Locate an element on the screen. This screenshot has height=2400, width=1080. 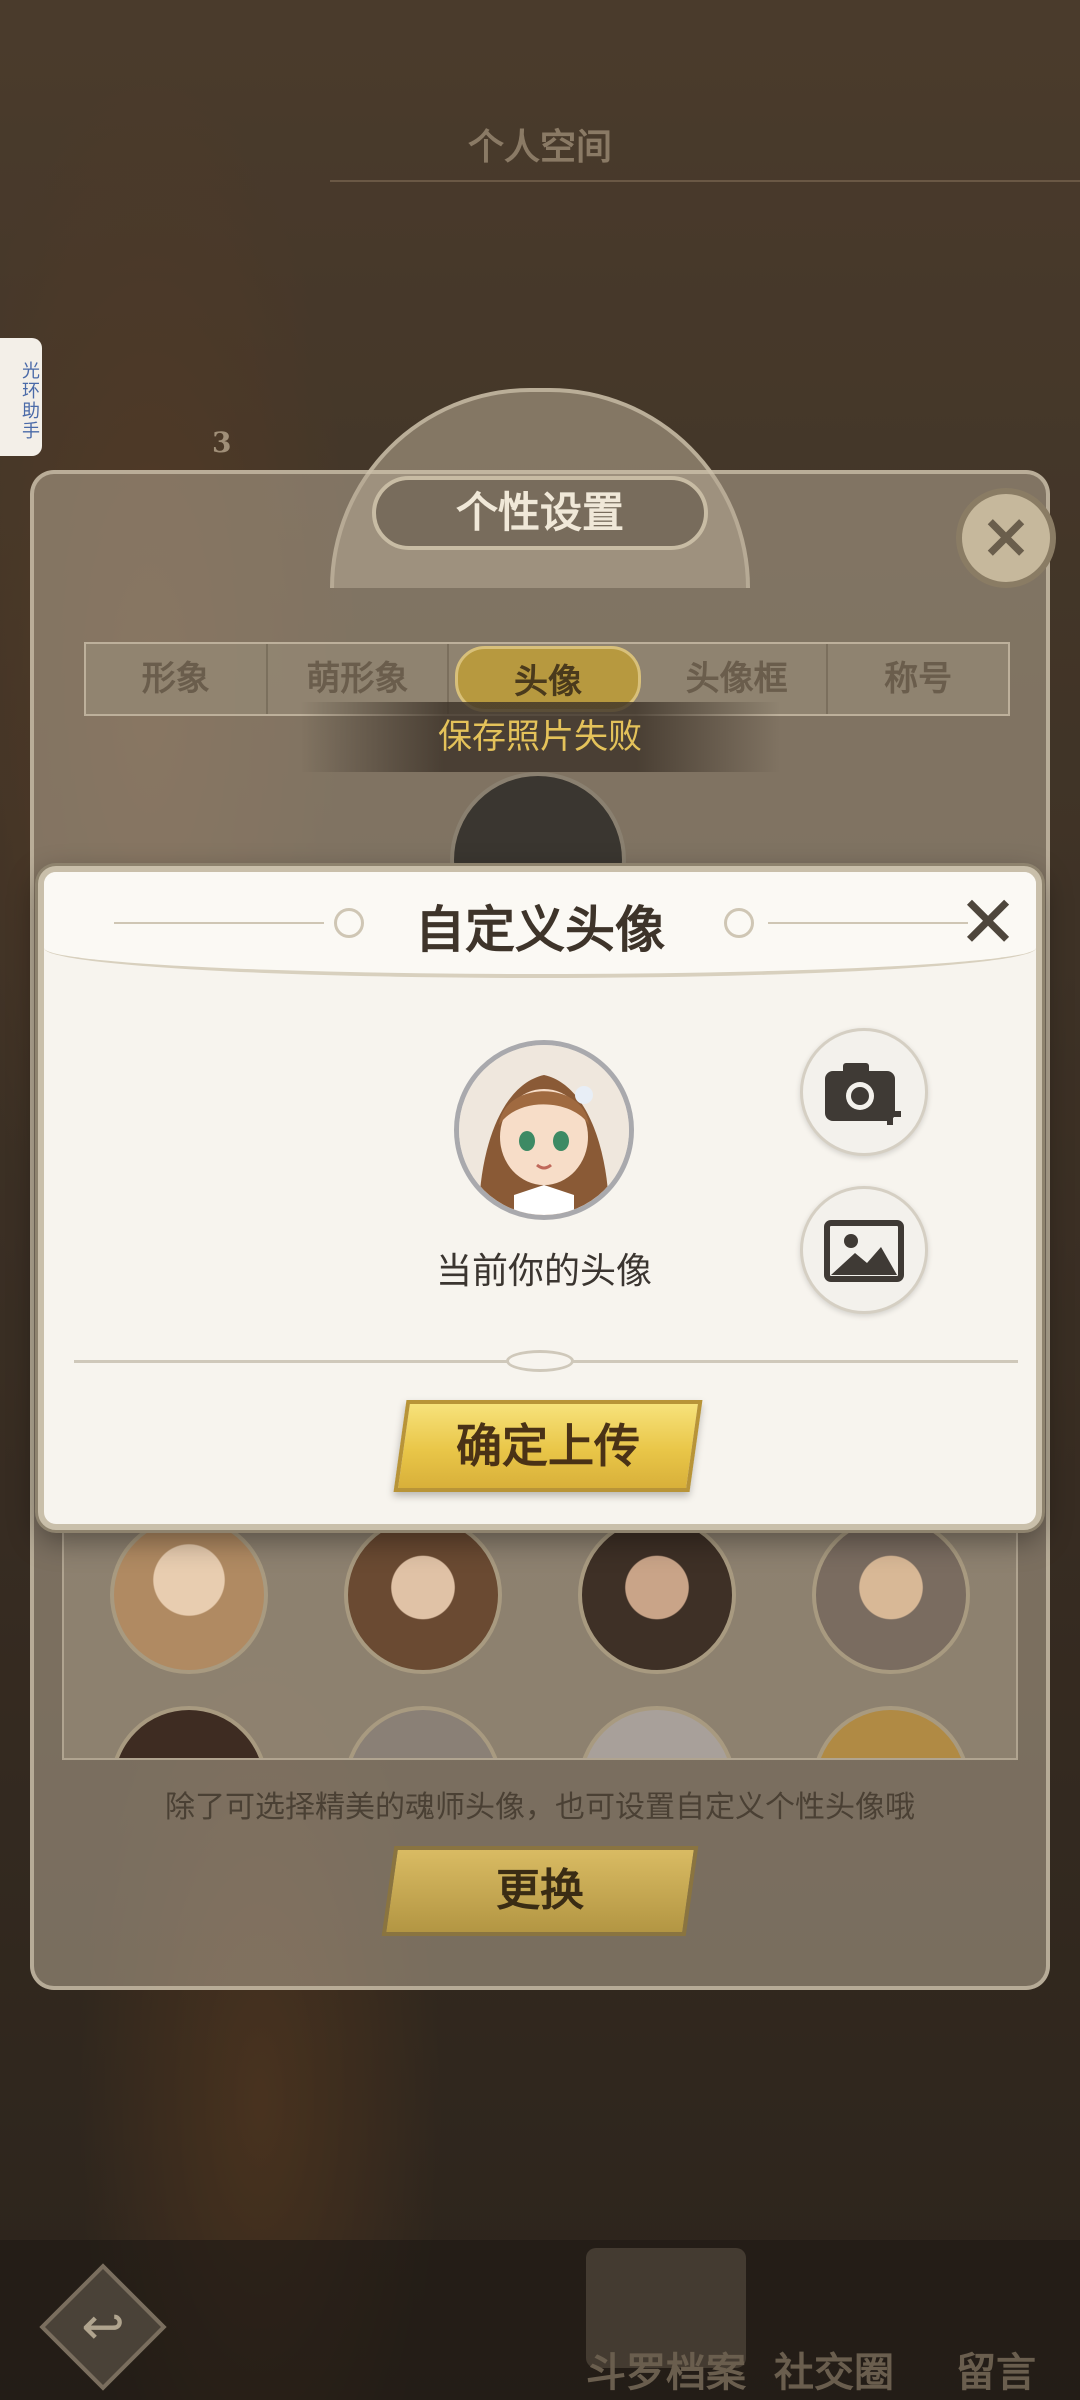
page-title: 个人空间 is located at coordinates (539, 147).